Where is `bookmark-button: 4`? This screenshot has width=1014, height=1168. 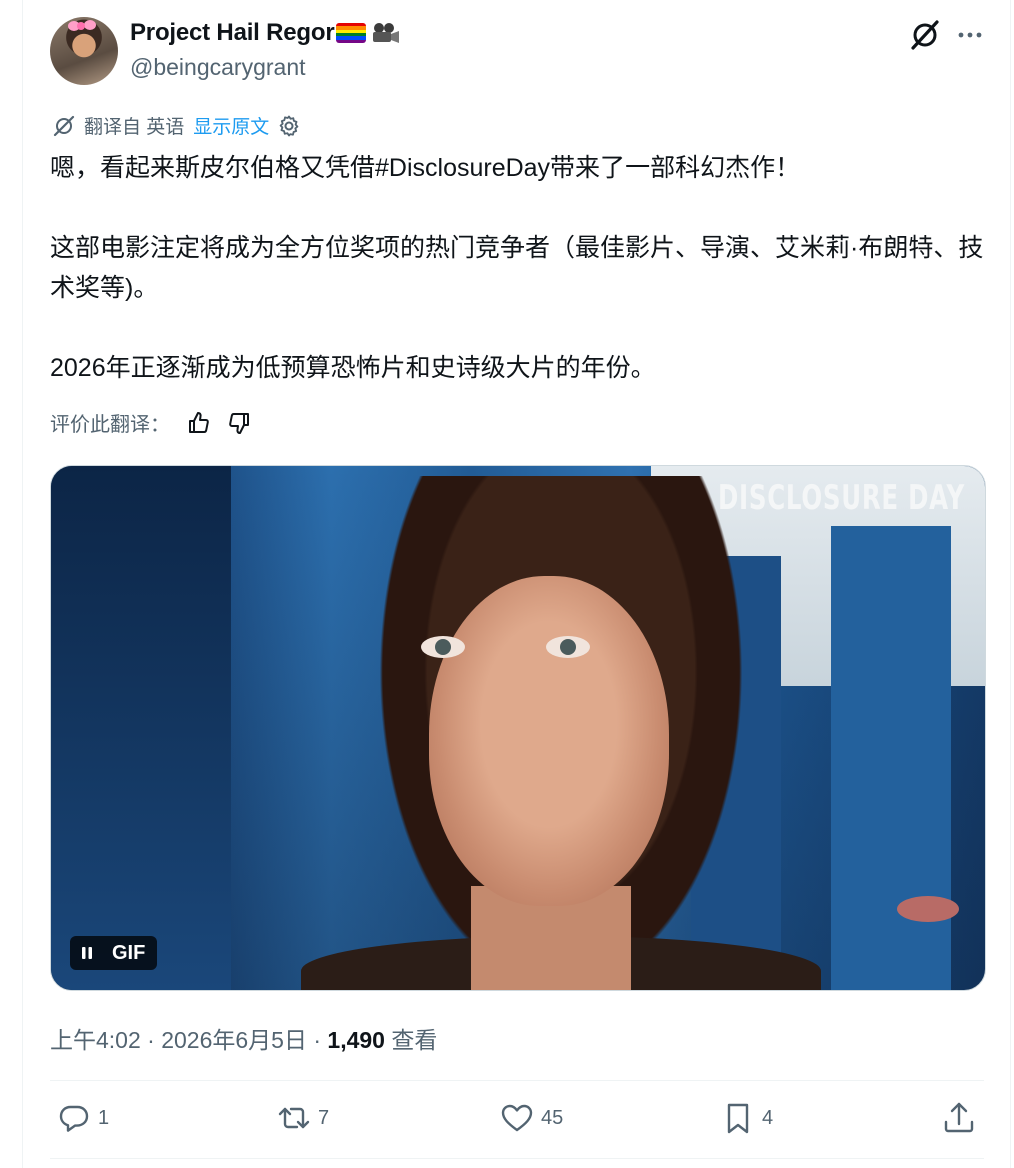
bookmark-button: 4 is located at coordinates (746, 1118).